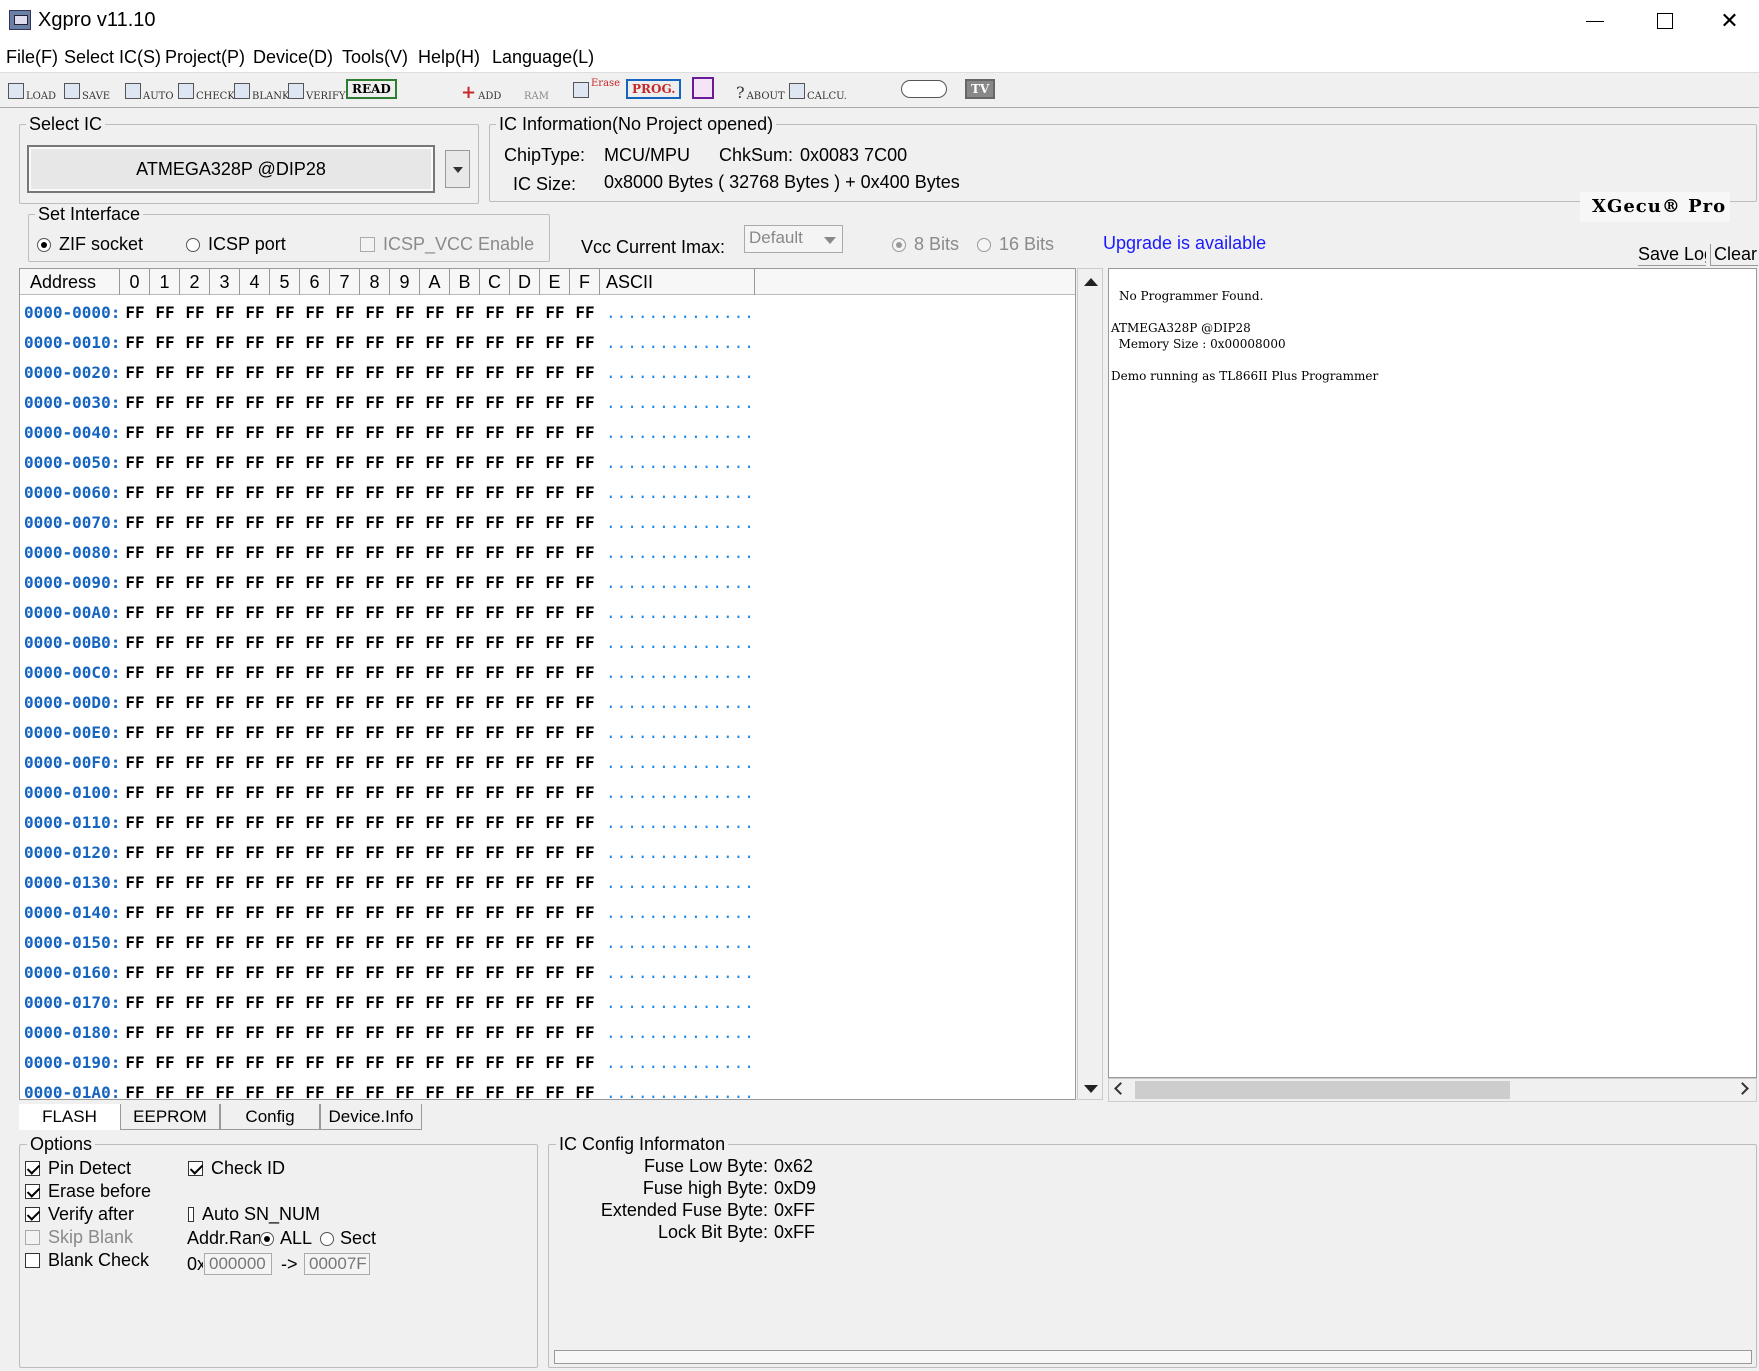  I want to click on about-button: ? ABOUT, so click(760, 90).